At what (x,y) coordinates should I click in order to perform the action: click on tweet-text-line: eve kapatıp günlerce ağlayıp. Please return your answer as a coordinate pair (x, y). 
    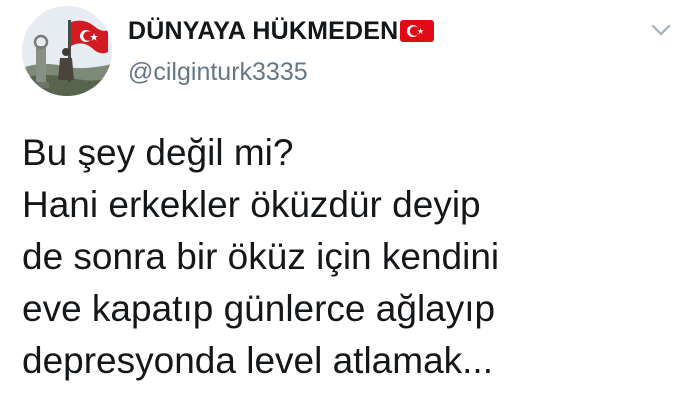
    Looking at the image, I should click on (259, 308).